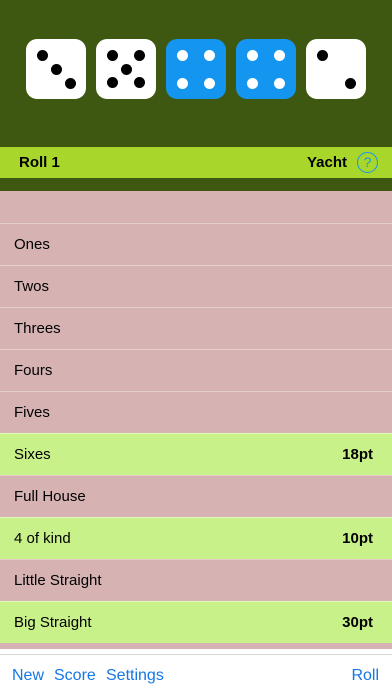  What do you see at coordinates (37, 328) in the screenshot?
I see `category-label: Threes` at bounding box center [37, 328].